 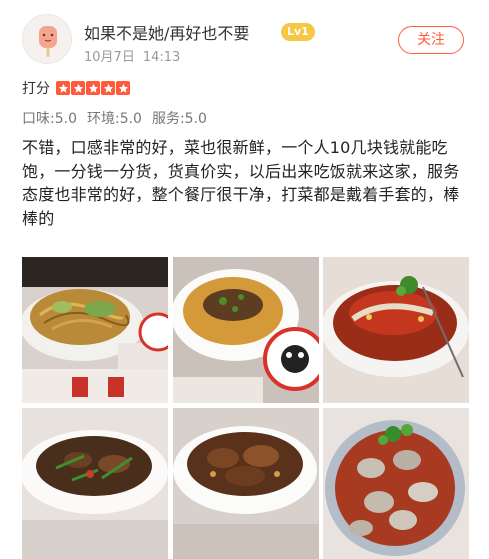 What do you see at coordinates (48, 41) in the screenshot?
I see `popsicle-icon` at bounding box center [48, 41].